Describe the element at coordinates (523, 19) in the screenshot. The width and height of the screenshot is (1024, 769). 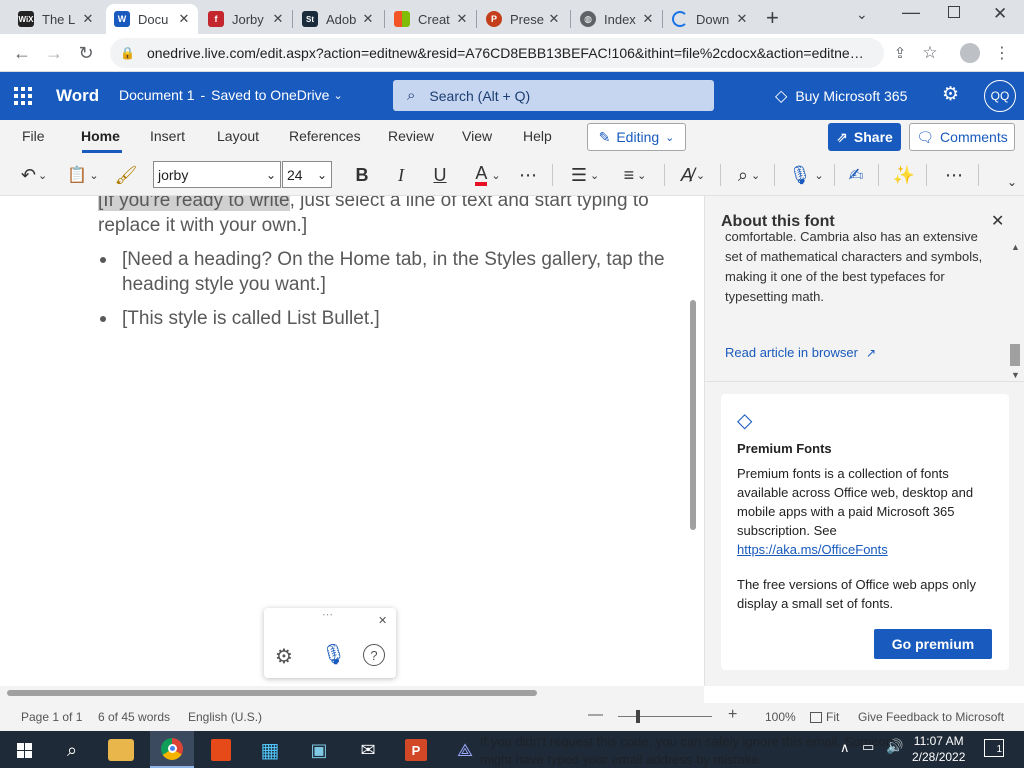
I see `browser-tab-6: P Prese ✕` at that location.